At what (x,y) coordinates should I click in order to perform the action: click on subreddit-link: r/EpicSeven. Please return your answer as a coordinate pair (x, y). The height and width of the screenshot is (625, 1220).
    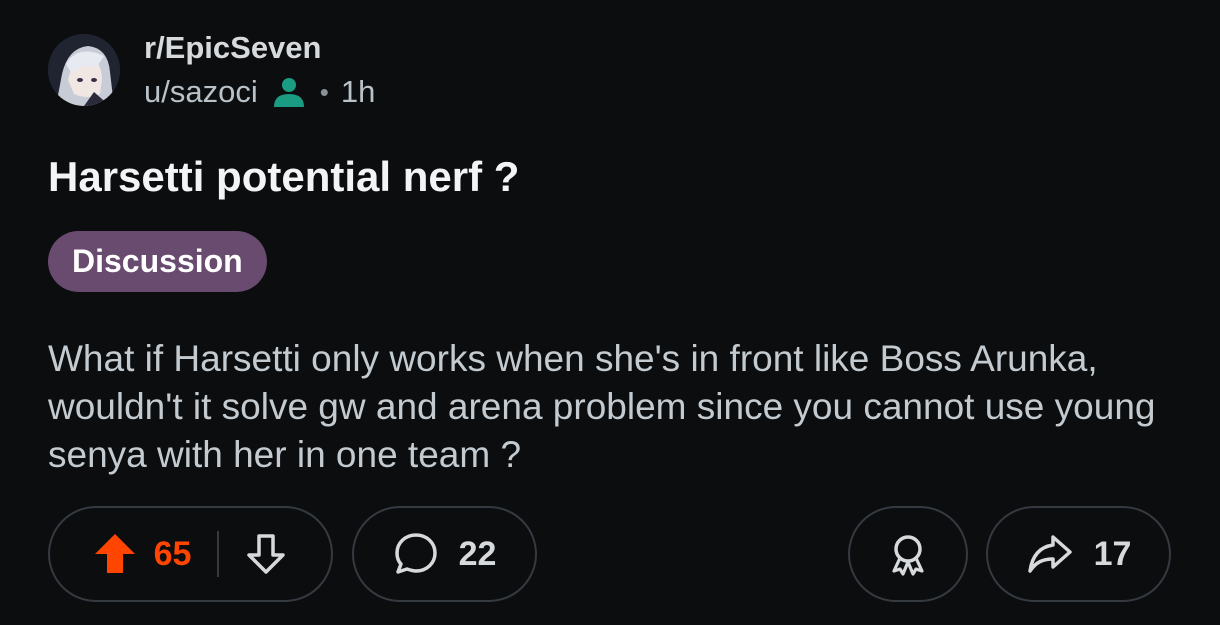
    Looking at the image, I should click on (259, 48).